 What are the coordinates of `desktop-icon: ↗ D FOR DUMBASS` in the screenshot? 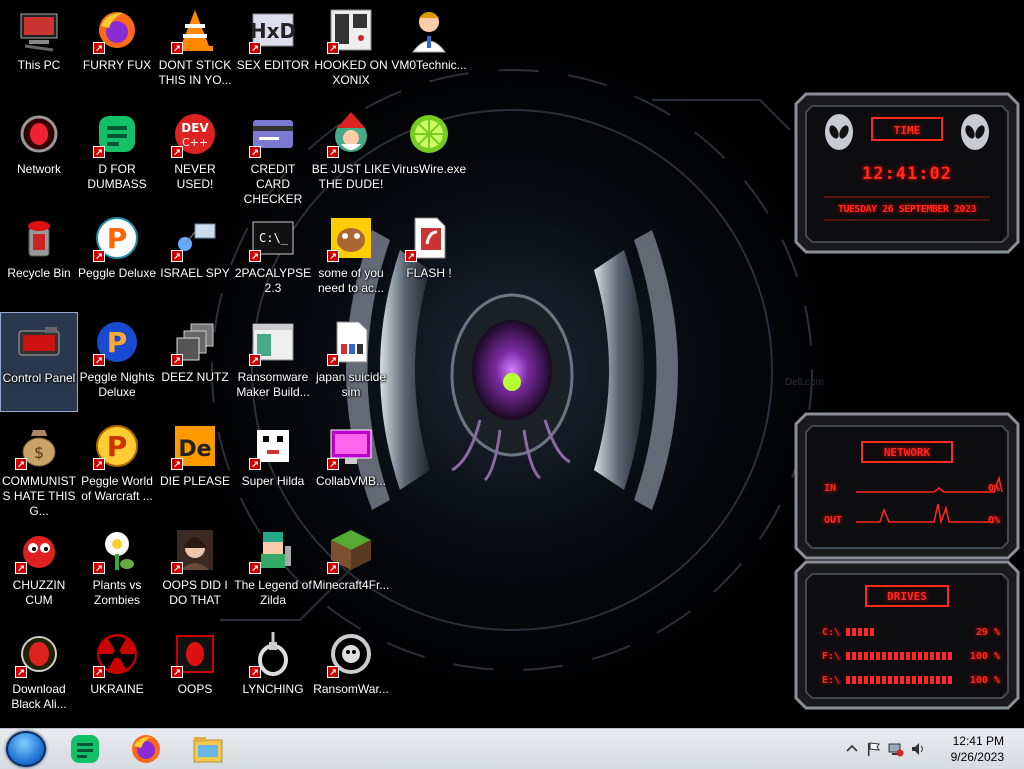 It's located at (117, 154).